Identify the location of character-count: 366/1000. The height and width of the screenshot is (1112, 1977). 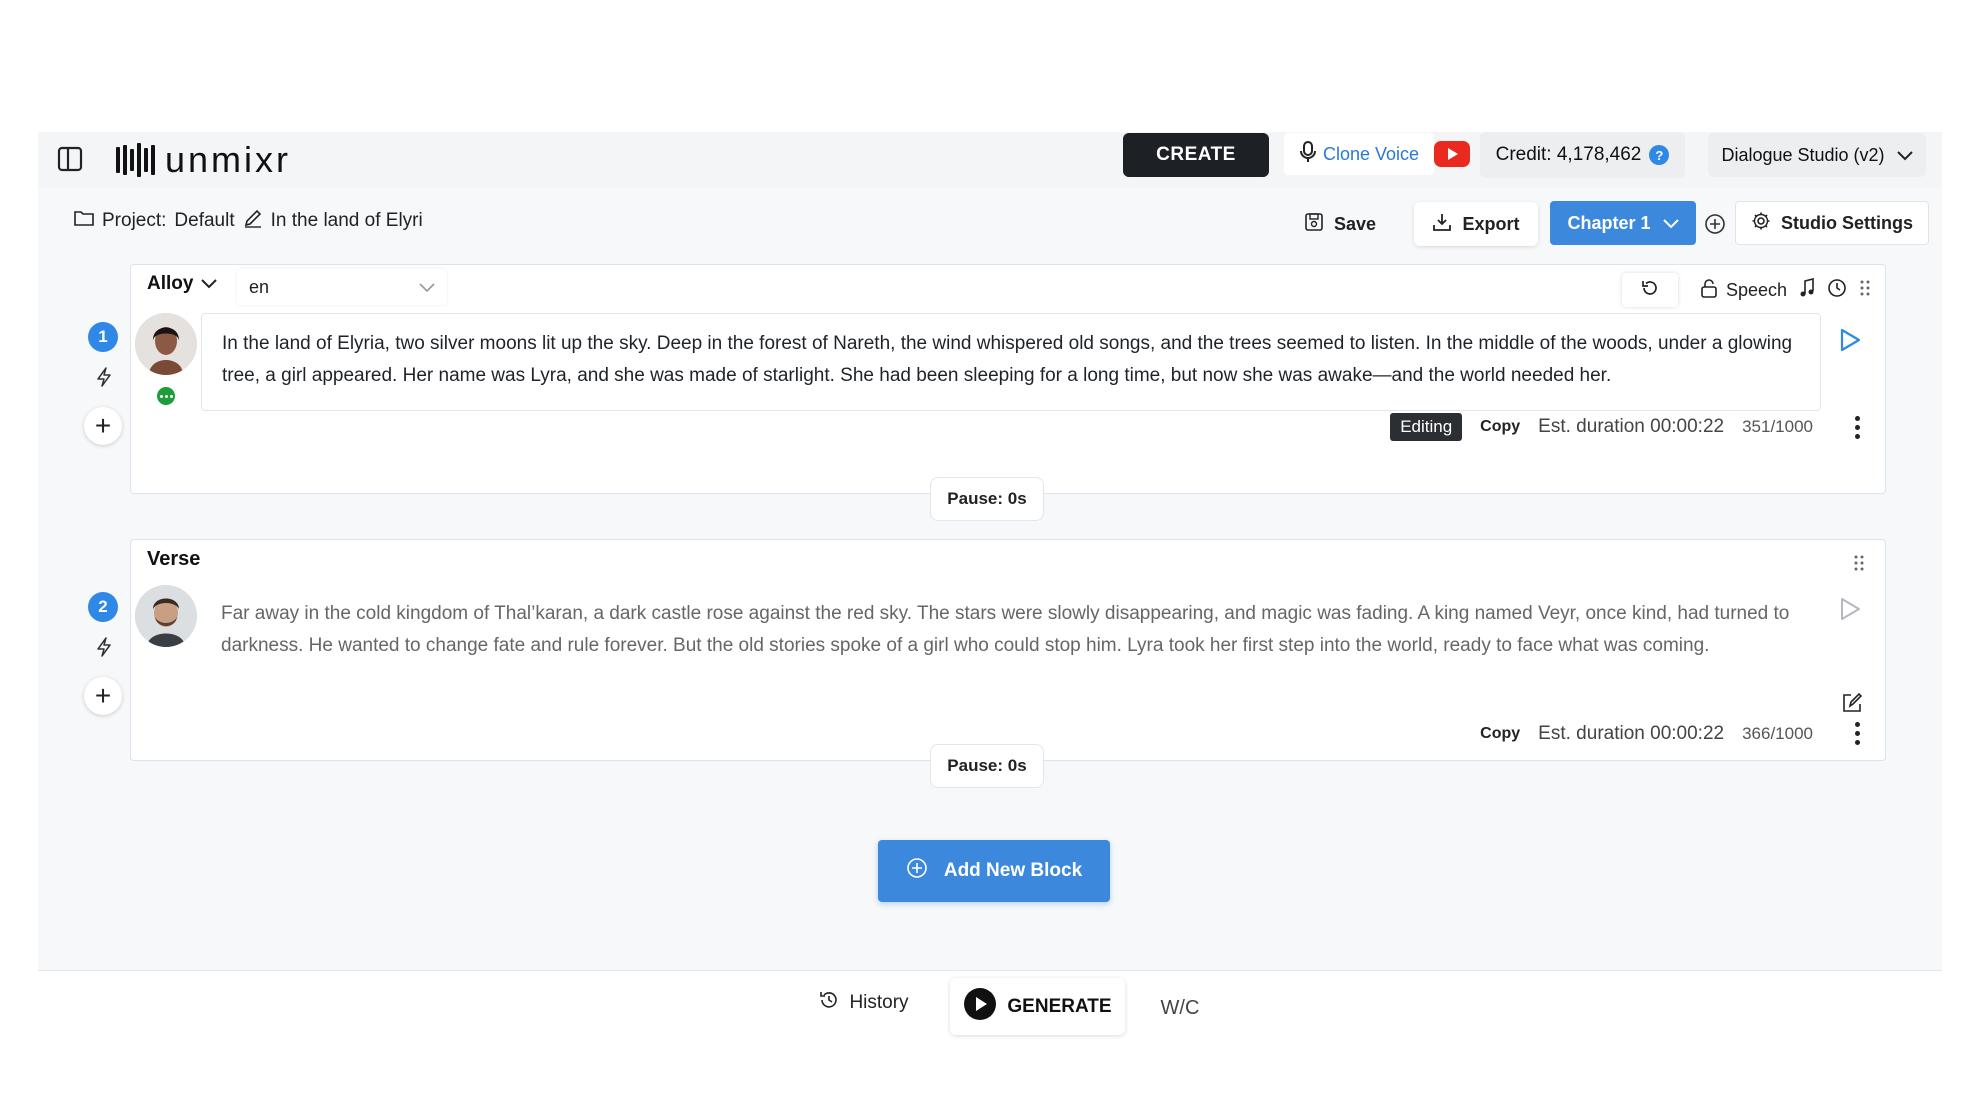
(1777, 733).